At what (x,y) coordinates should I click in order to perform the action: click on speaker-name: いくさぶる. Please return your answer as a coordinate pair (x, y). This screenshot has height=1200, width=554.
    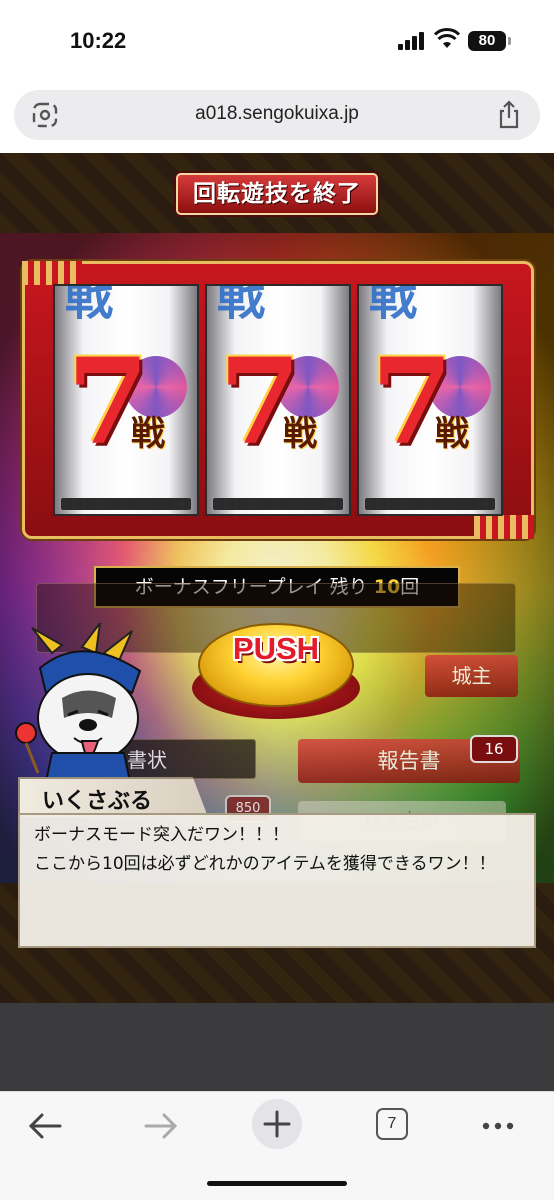
    Looking at the image, I should click on (97, 801).